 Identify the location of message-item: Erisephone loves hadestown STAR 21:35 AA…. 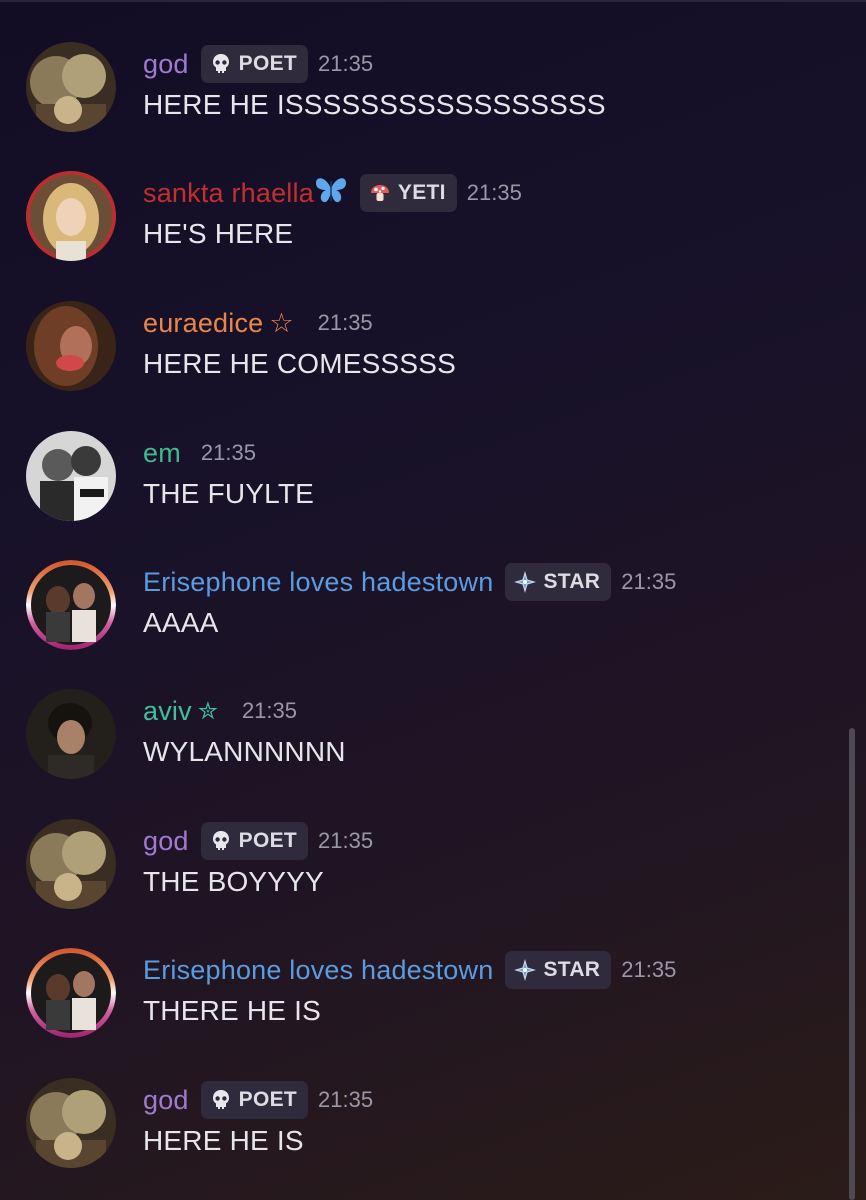
(420, 615).